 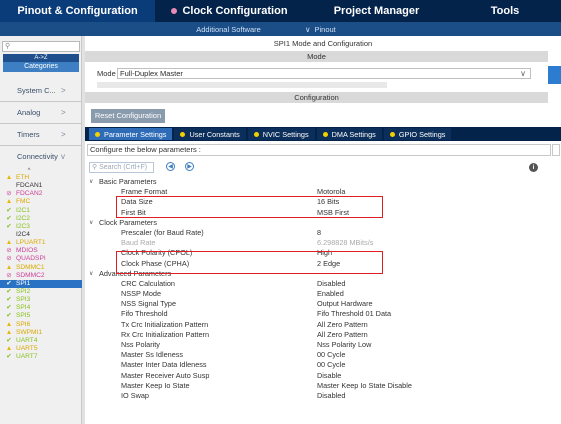 What do you see at coordinates (41, 186) in the screenshot?
I see `peripheral-item: FDCAN1` at bounding box center [41, 186].